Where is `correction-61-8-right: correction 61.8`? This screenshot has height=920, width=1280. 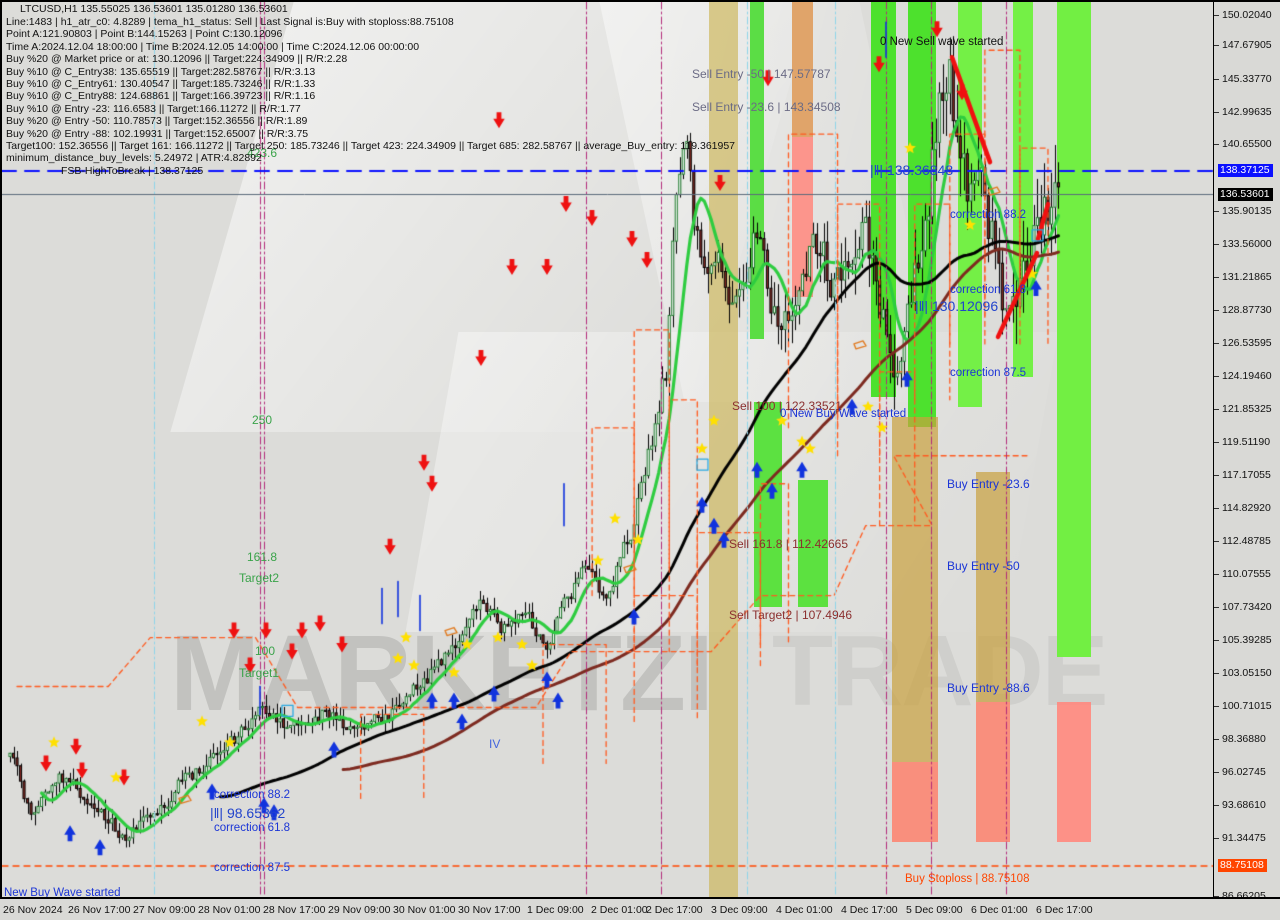
correction-61-8-right: correction 61.8 is located at coordinates (988, 290).